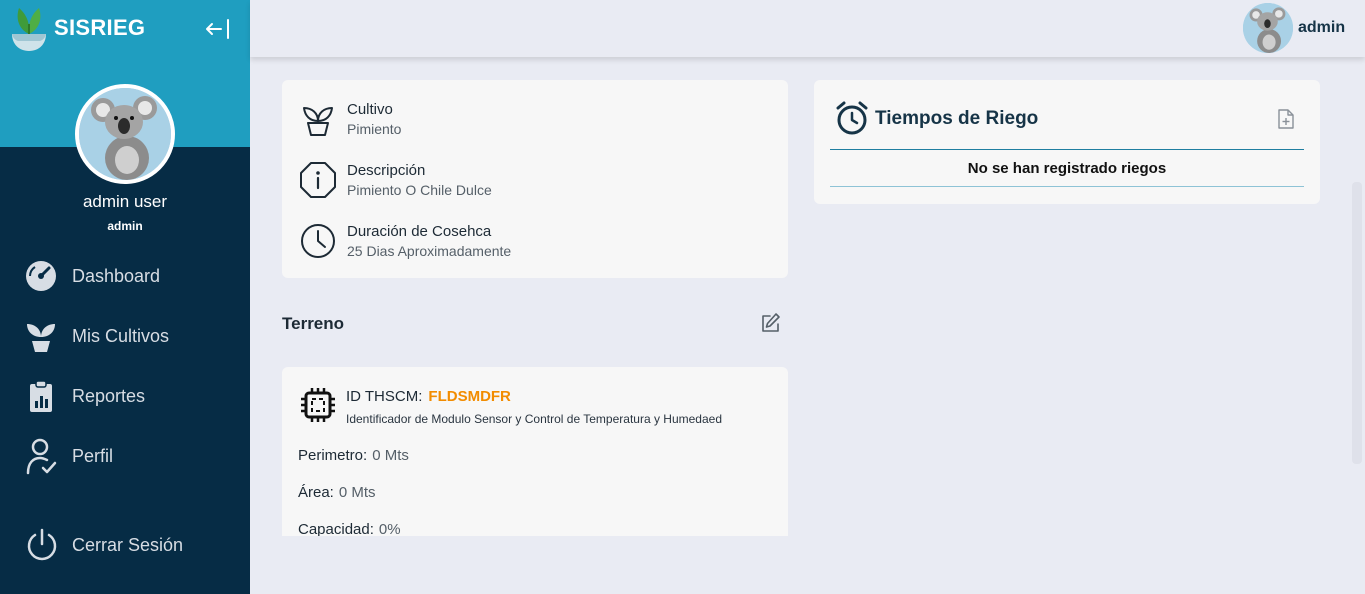  What do you see at coordinates (419, 231) in the screenshot?
I see `duracion-title: Duración de Cosehca` at bounding box center [419, 231].